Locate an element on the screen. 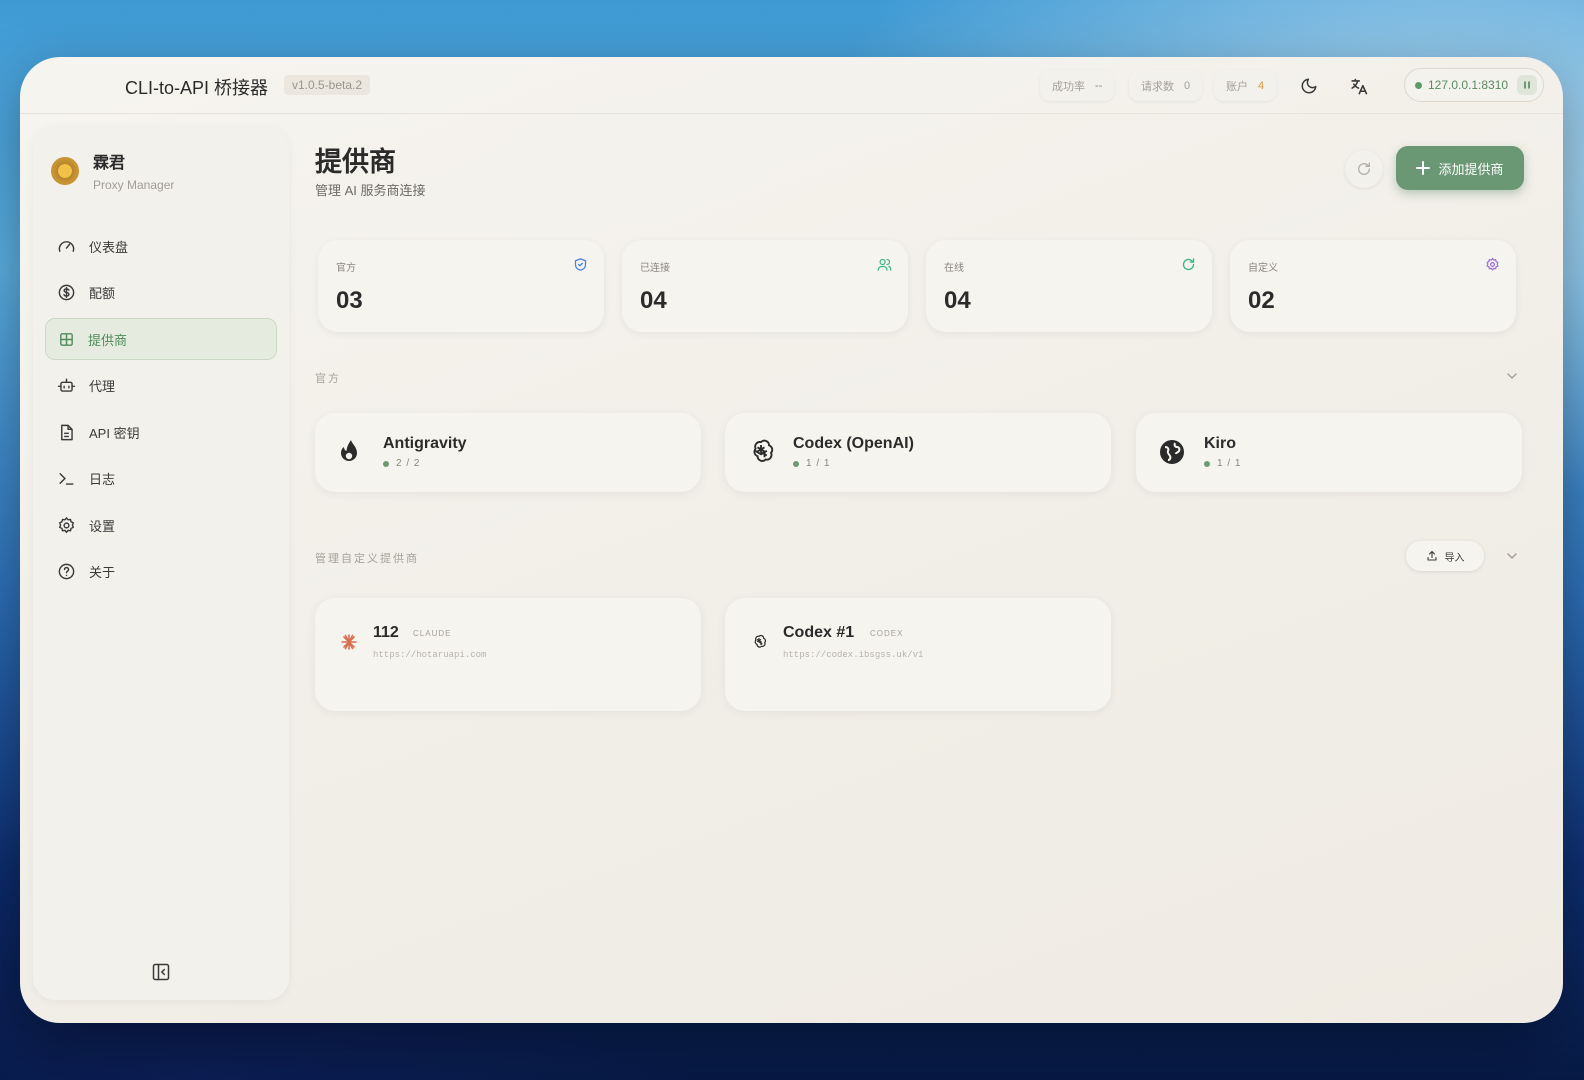  provider-type-tag: CLAUDE is located at coordinates (432, 633).